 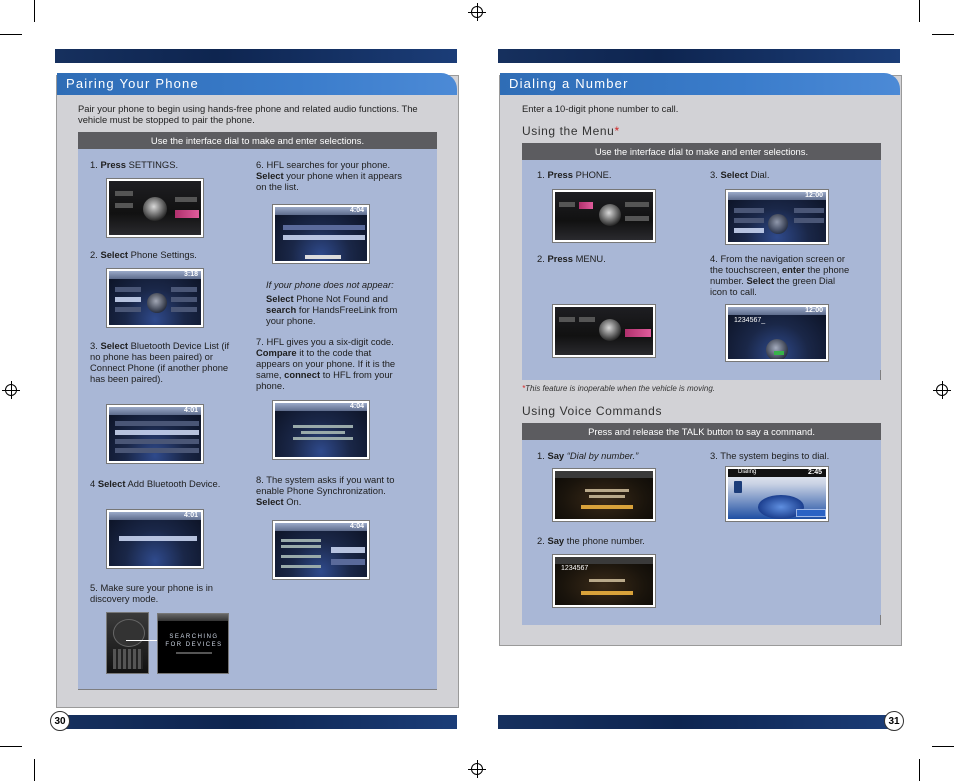 What do you see at coordinates (93, 483) in the screenshot?
I see `step-number: 4` at bounding box center [93, 483].